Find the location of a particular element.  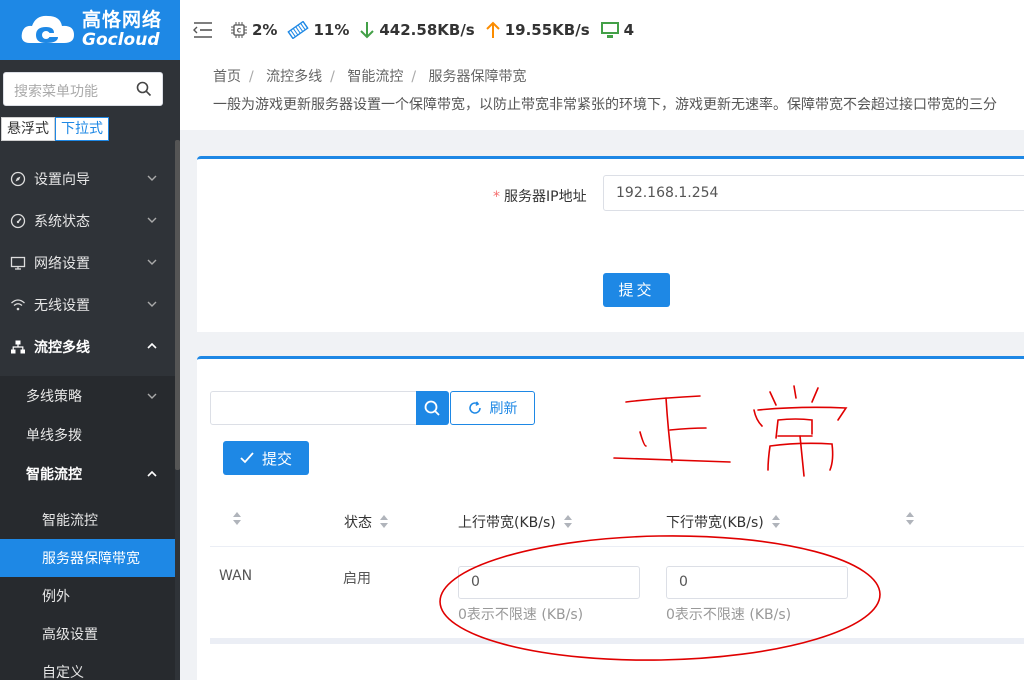

wifi-icon is located at coordinates (18, 305).